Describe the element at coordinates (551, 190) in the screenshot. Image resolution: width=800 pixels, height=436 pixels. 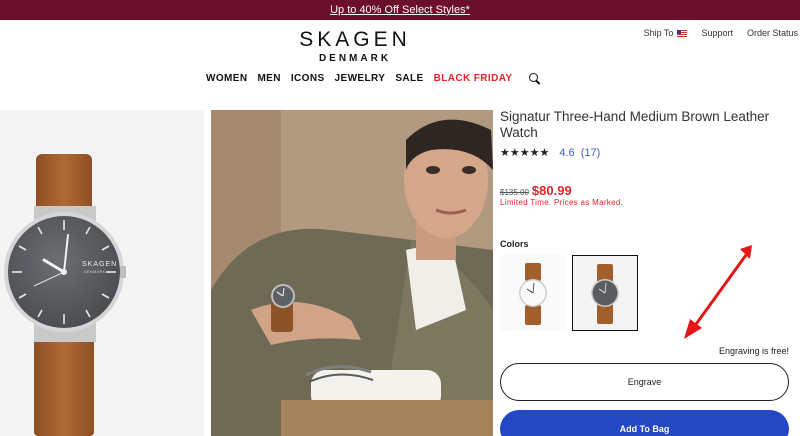
I see `sale-price: $80.99` at that location.